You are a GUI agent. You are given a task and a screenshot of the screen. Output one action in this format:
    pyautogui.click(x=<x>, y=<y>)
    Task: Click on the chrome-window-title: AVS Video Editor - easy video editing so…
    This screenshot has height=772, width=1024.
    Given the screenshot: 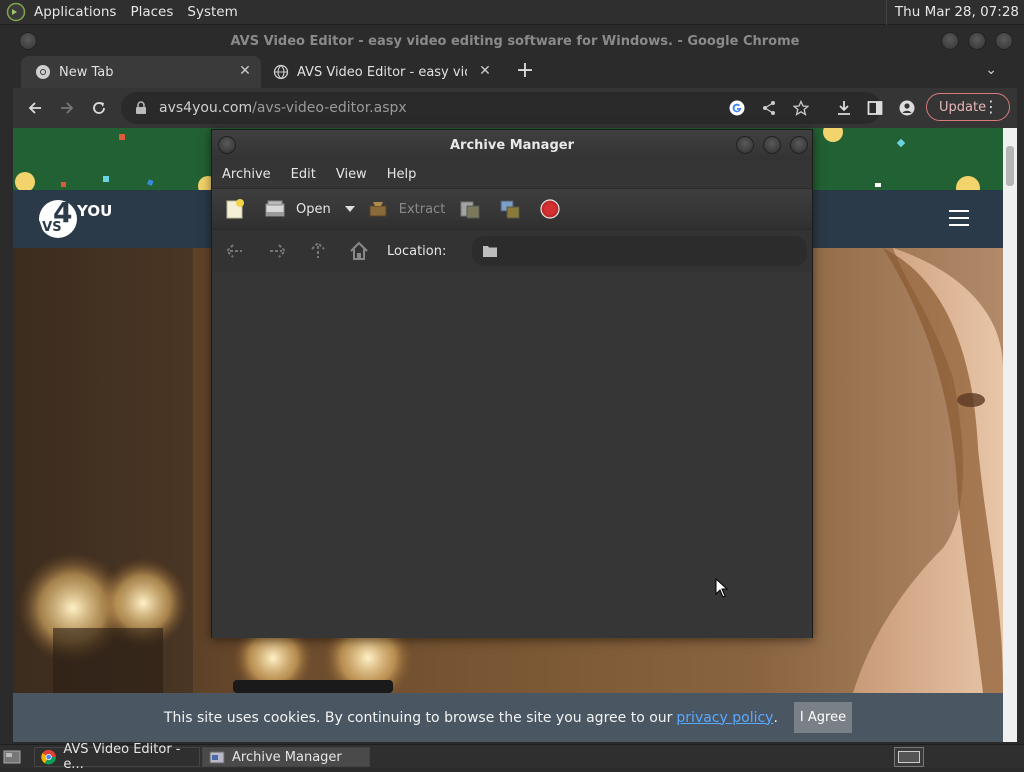 What is the action you would take?
    pyautogui.click(x=515, y=41)
    